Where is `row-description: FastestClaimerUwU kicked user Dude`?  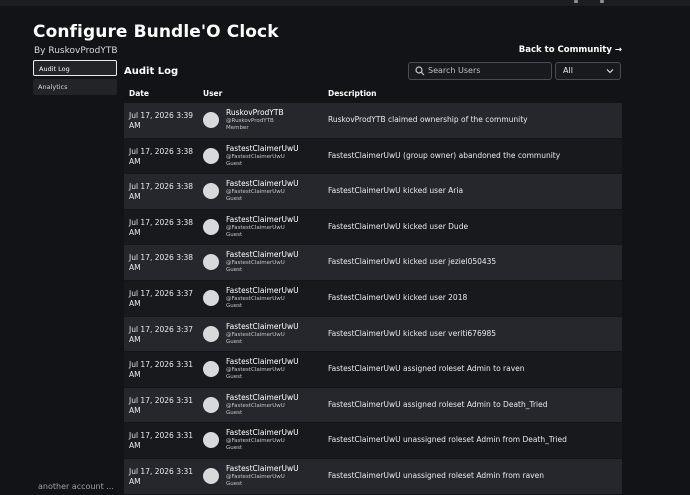
row-description: FastestClaimerUwU kicked user Dude is located at coordinates (398, 226).